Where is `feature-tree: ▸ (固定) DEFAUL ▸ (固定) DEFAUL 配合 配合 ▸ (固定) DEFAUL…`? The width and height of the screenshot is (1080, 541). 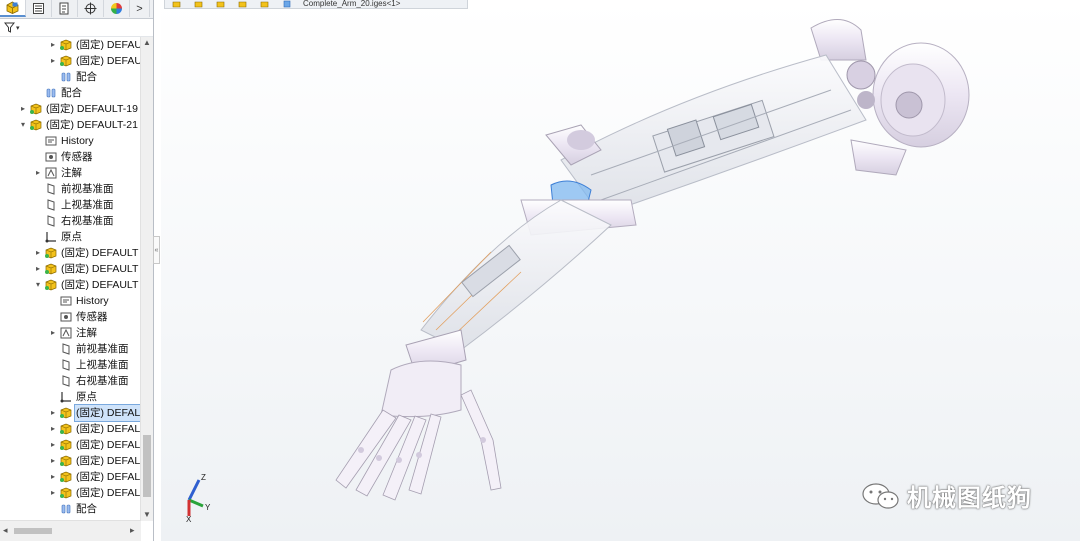
feature-tree: ▸ (固定) DEFAUL ▸ (固定) DEFAUL 配合 配合 ▸ (固定) DEFAUL… is located at coordinates (70, 279).